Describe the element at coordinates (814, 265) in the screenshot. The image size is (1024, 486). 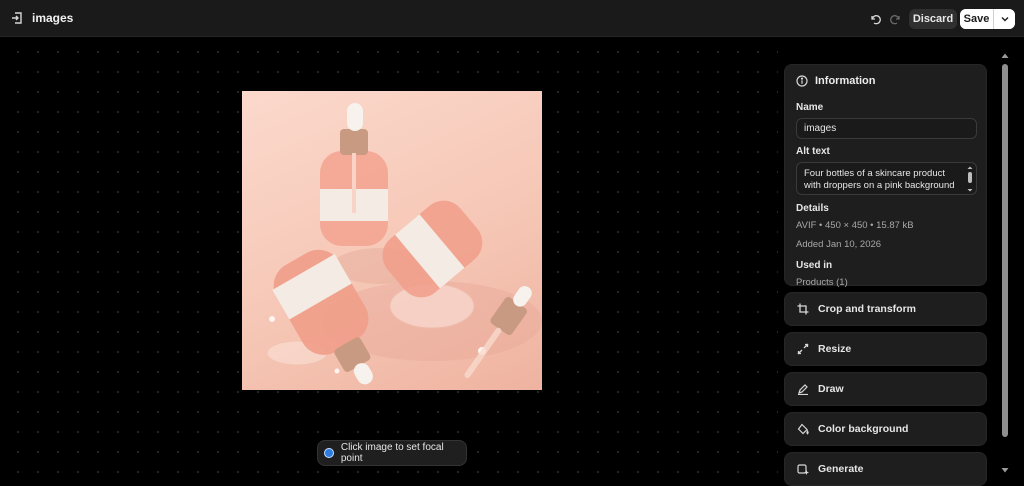
I see `used-in-label: Used in` at that location.